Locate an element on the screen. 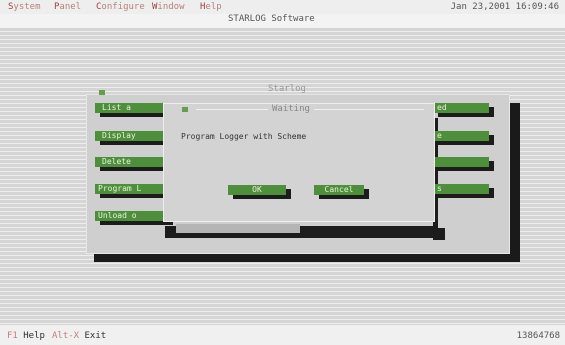 The image size is (565, 345). dialog-close-icon is located at coordinates (185, 109).